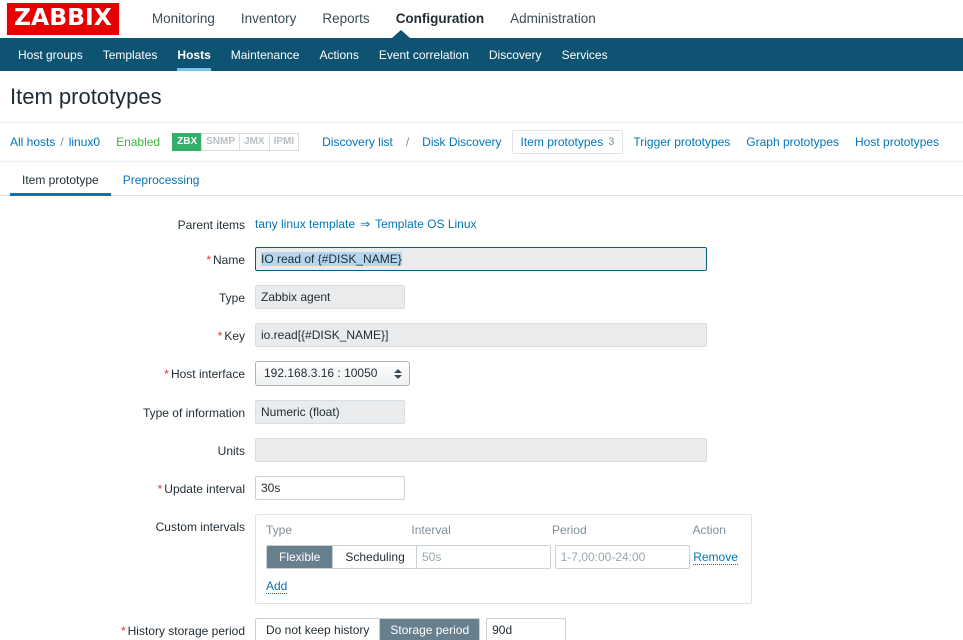 The height and width of the screenshot is (640, 963). What do you see at coordinates (62, 19) in the screenshot?
I see `zabbix-logo: ZABBIX` at bounding box center [62, 19].